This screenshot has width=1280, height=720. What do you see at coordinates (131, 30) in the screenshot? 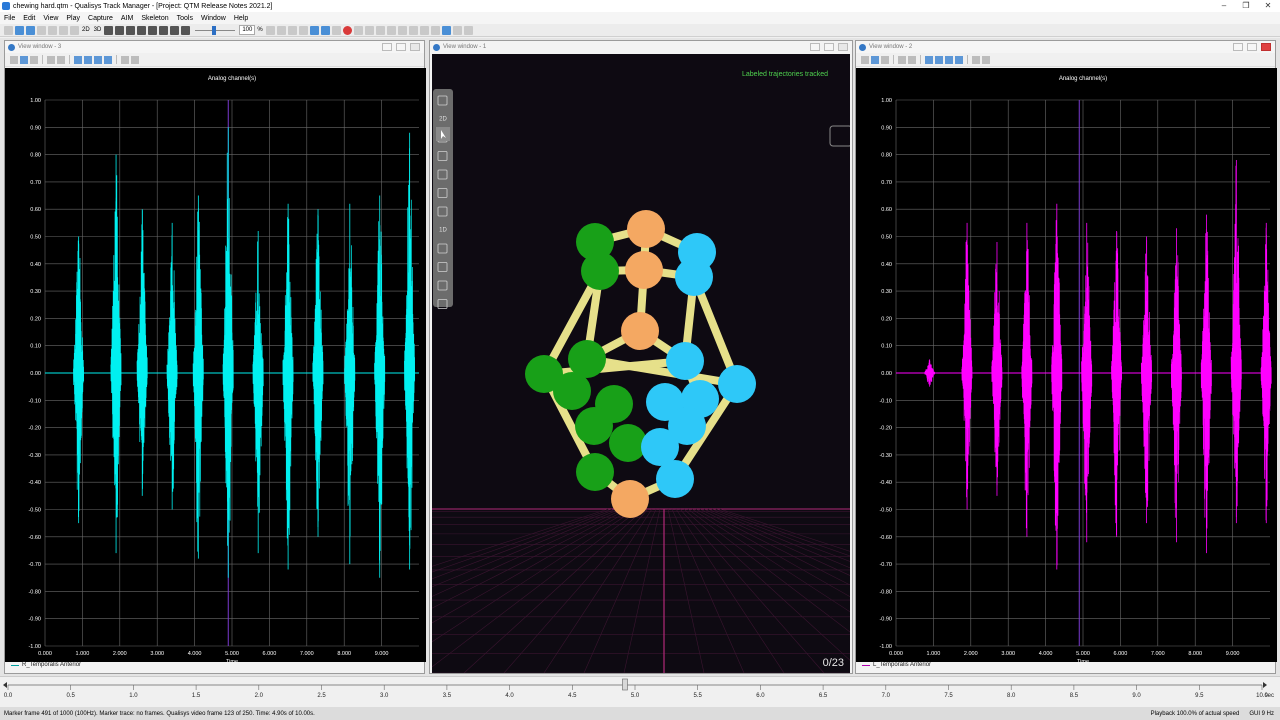
I see `step-back-icon` at bounding box center [131, 30].